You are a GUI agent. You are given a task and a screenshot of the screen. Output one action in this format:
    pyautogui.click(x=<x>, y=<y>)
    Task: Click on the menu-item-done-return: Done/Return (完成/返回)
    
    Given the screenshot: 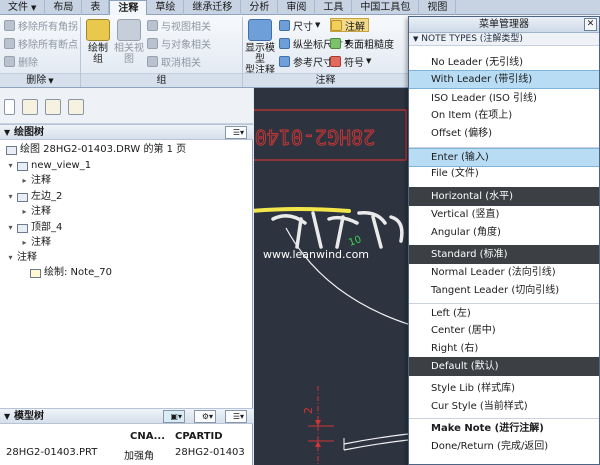 What is the action you would take?
    pyautogui.click(x=504, y=446)
    